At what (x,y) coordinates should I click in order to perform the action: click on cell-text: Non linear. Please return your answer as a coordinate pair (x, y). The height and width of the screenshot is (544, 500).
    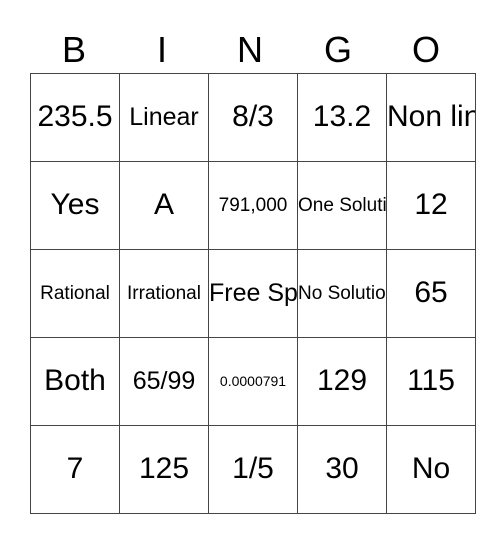
    Looking at the image, I should click on (431, 117).